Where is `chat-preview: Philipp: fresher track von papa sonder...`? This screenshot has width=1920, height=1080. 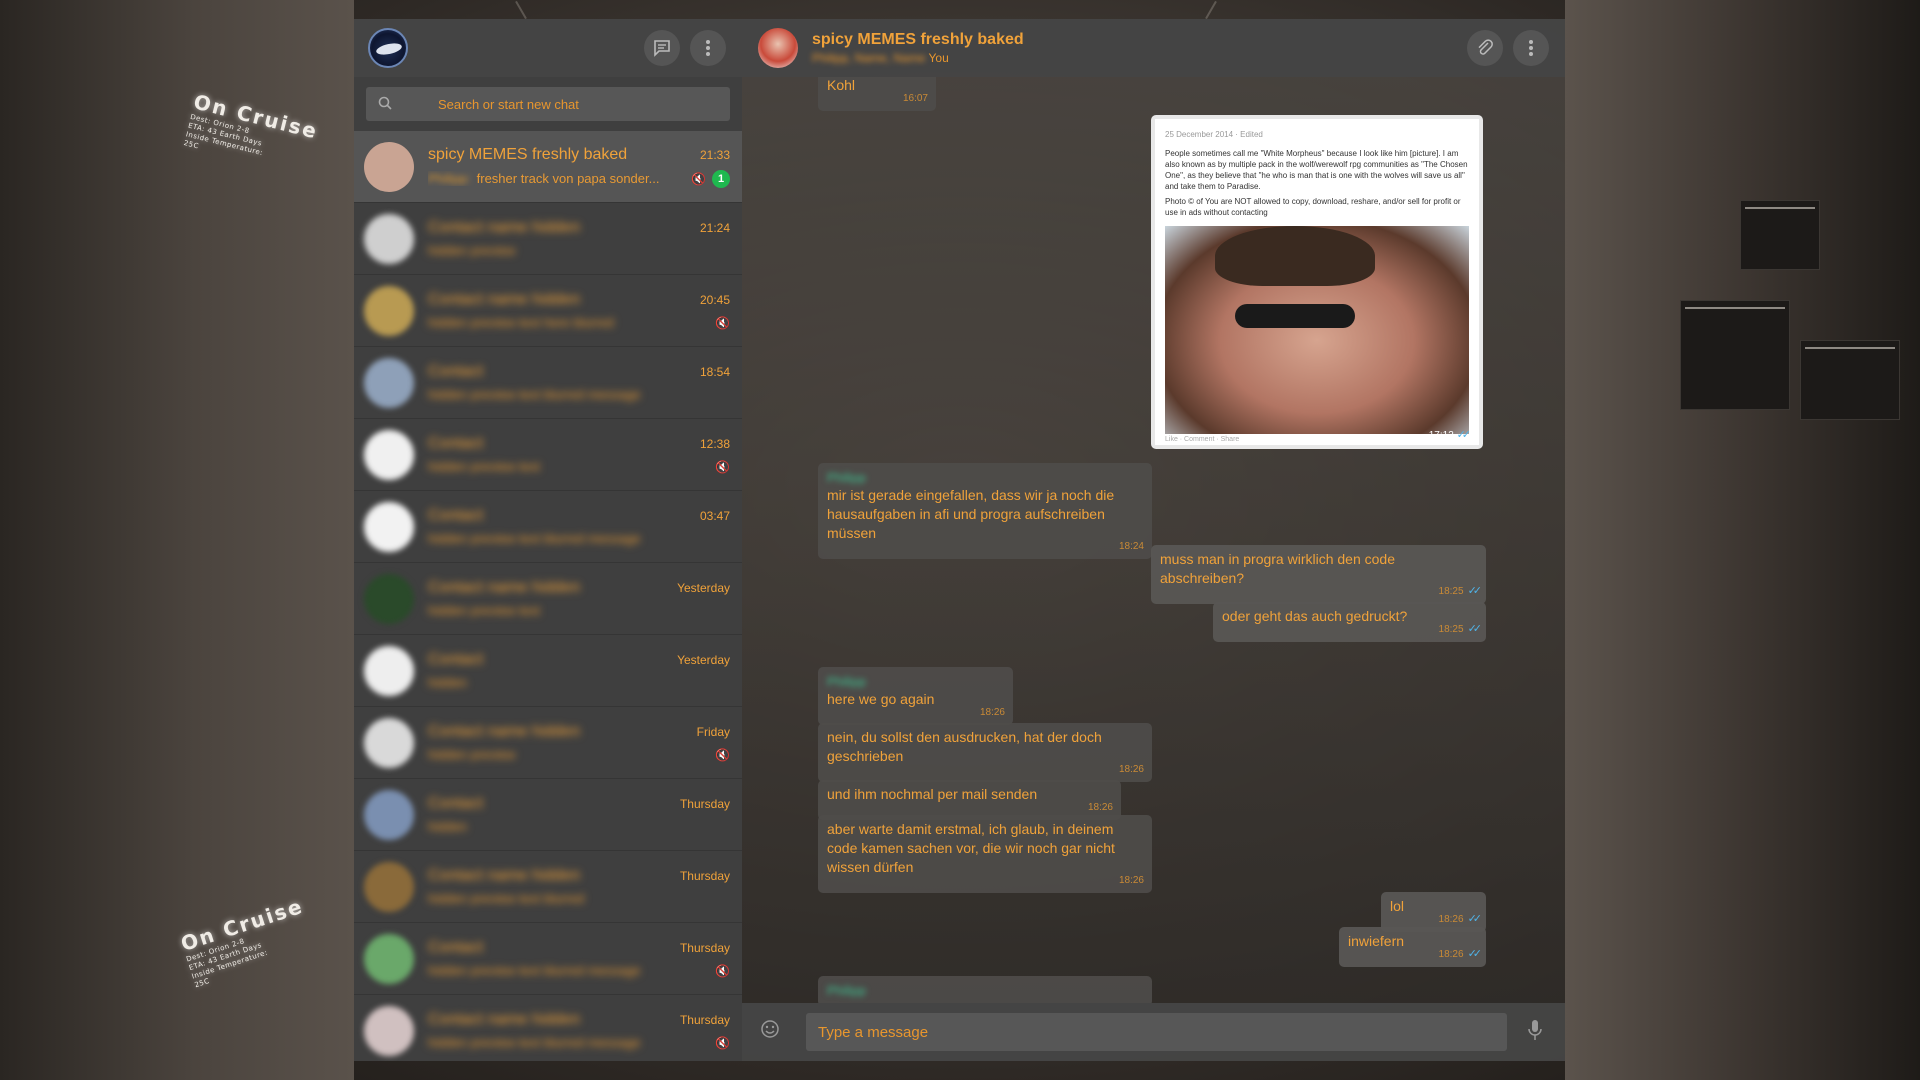
chat-preview: Philipp: fresher track von papa sonder... is located at coordinates (543, 178).